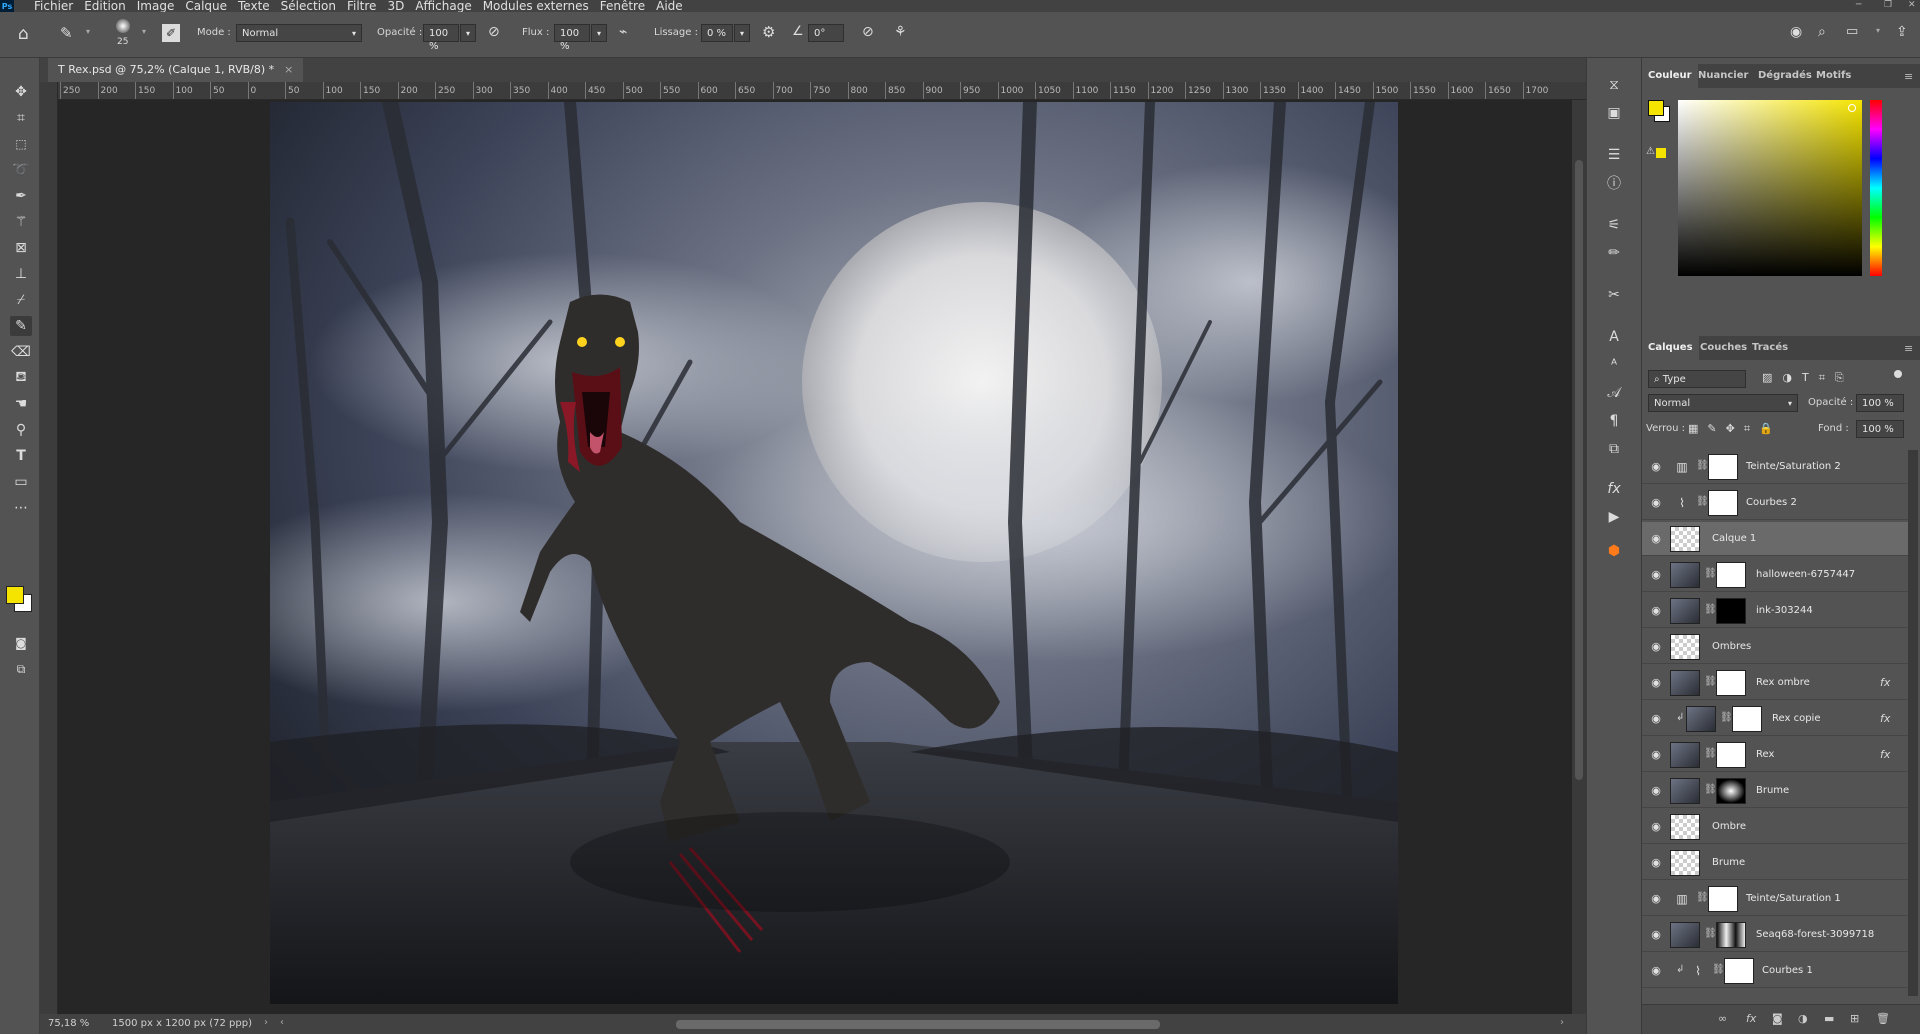  Describe the element at coordinates (669, 6) in the screenshot. I see `menu-aide: Aide` at that location.